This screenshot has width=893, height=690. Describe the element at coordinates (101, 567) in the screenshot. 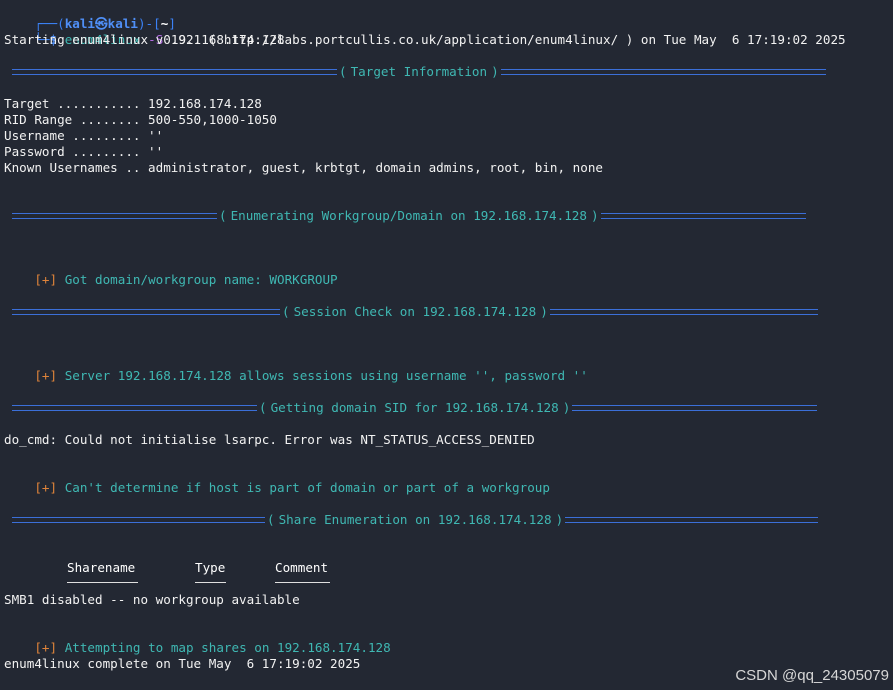

I see `share-col-sharename: Sharename` at that location.